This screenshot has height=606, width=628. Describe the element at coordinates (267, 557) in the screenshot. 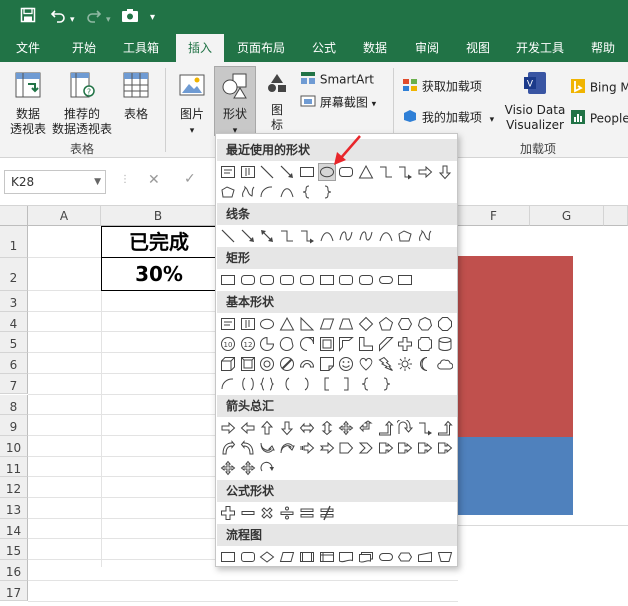

I see `shape-fc-decision` at that location.